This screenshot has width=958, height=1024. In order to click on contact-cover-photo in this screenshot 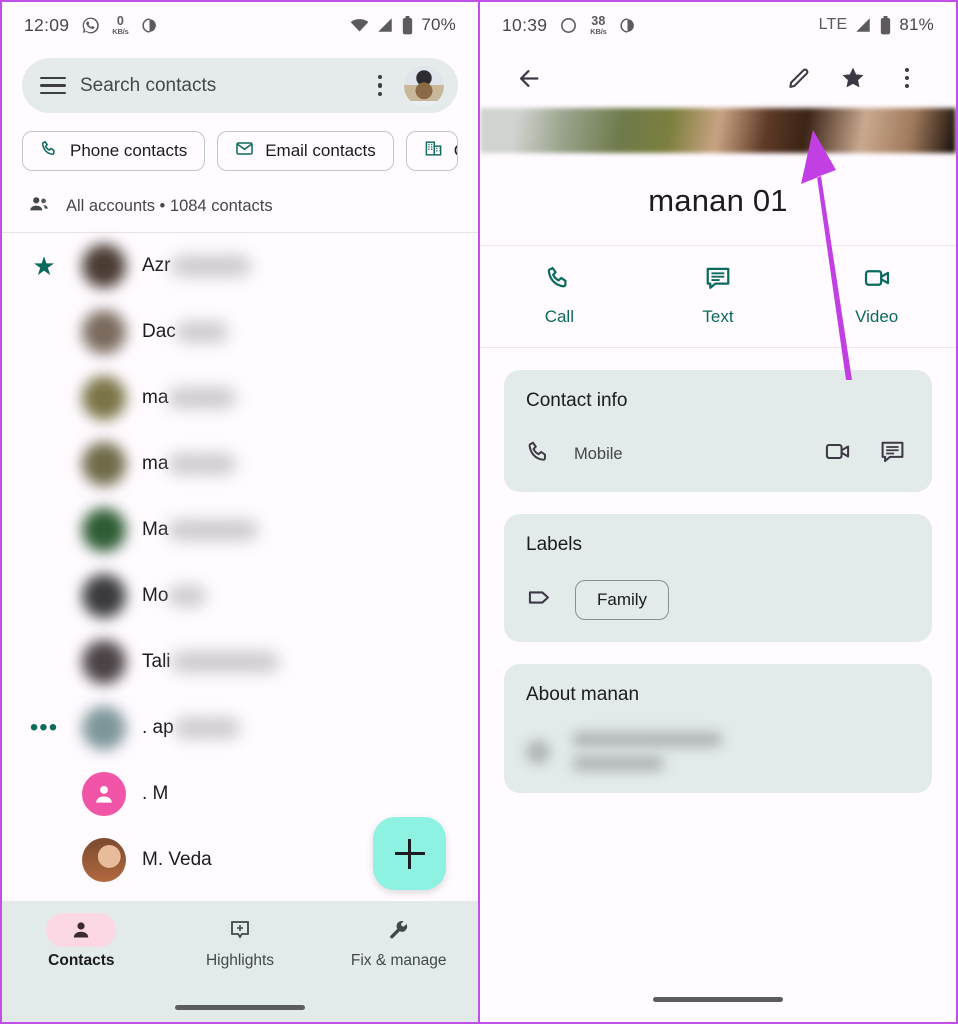, I will do `click(718, 130)`.